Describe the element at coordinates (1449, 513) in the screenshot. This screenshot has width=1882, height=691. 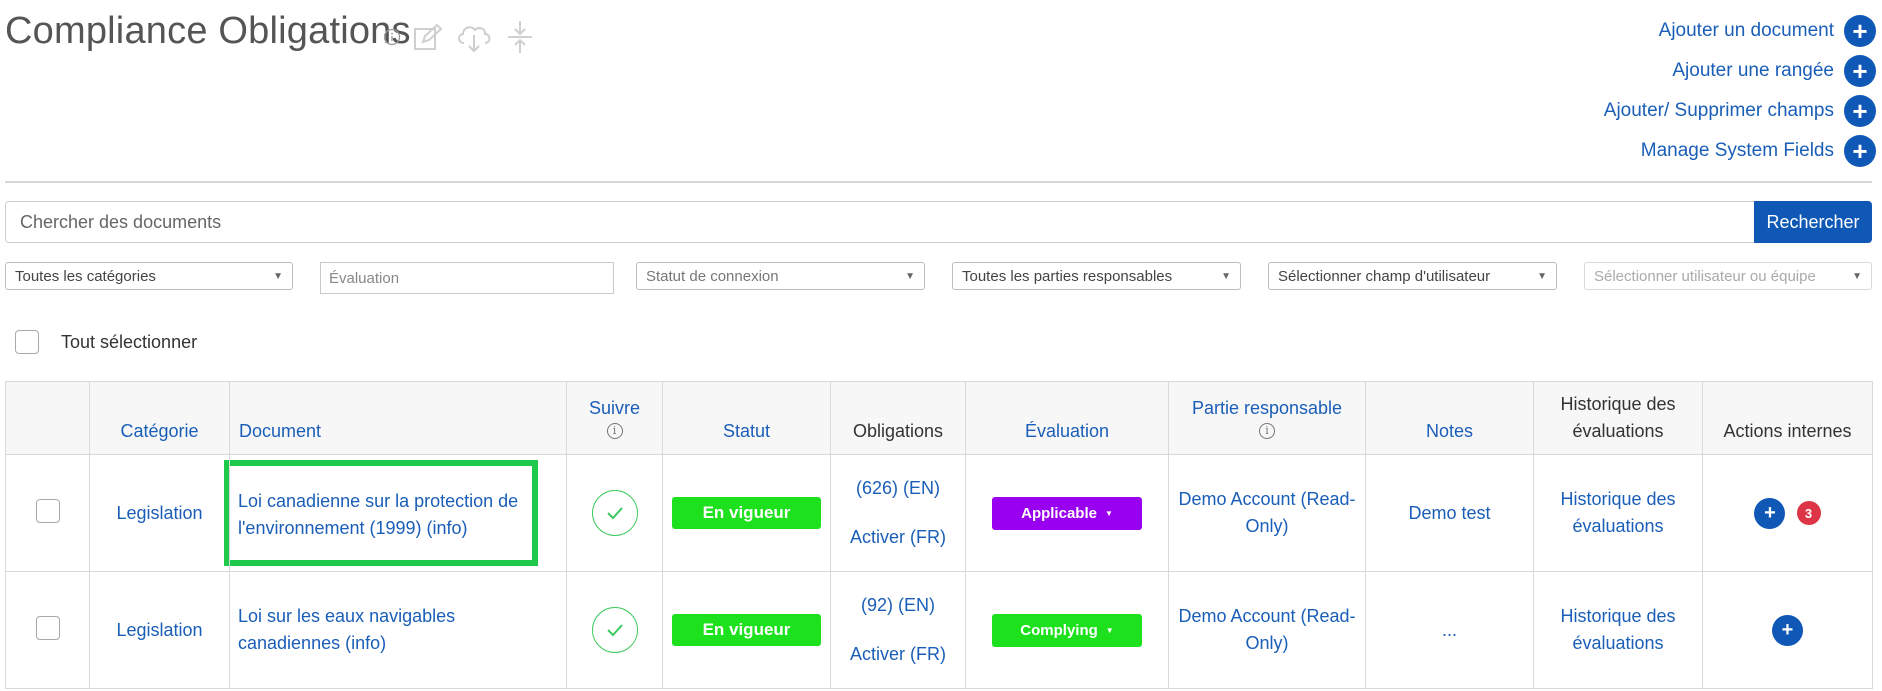
I see `notes-cell: Demo test` at that location.